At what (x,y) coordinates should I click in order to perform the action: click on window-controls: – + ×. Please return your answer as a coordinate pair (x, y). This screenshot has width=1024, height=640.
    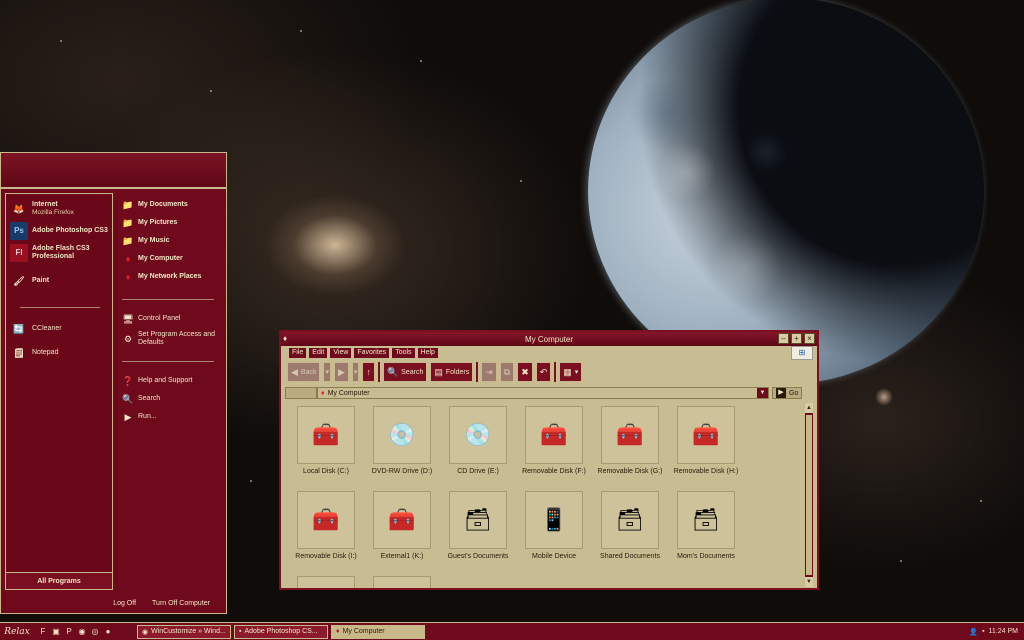
    Looking at the image, I should click on (796, 338).